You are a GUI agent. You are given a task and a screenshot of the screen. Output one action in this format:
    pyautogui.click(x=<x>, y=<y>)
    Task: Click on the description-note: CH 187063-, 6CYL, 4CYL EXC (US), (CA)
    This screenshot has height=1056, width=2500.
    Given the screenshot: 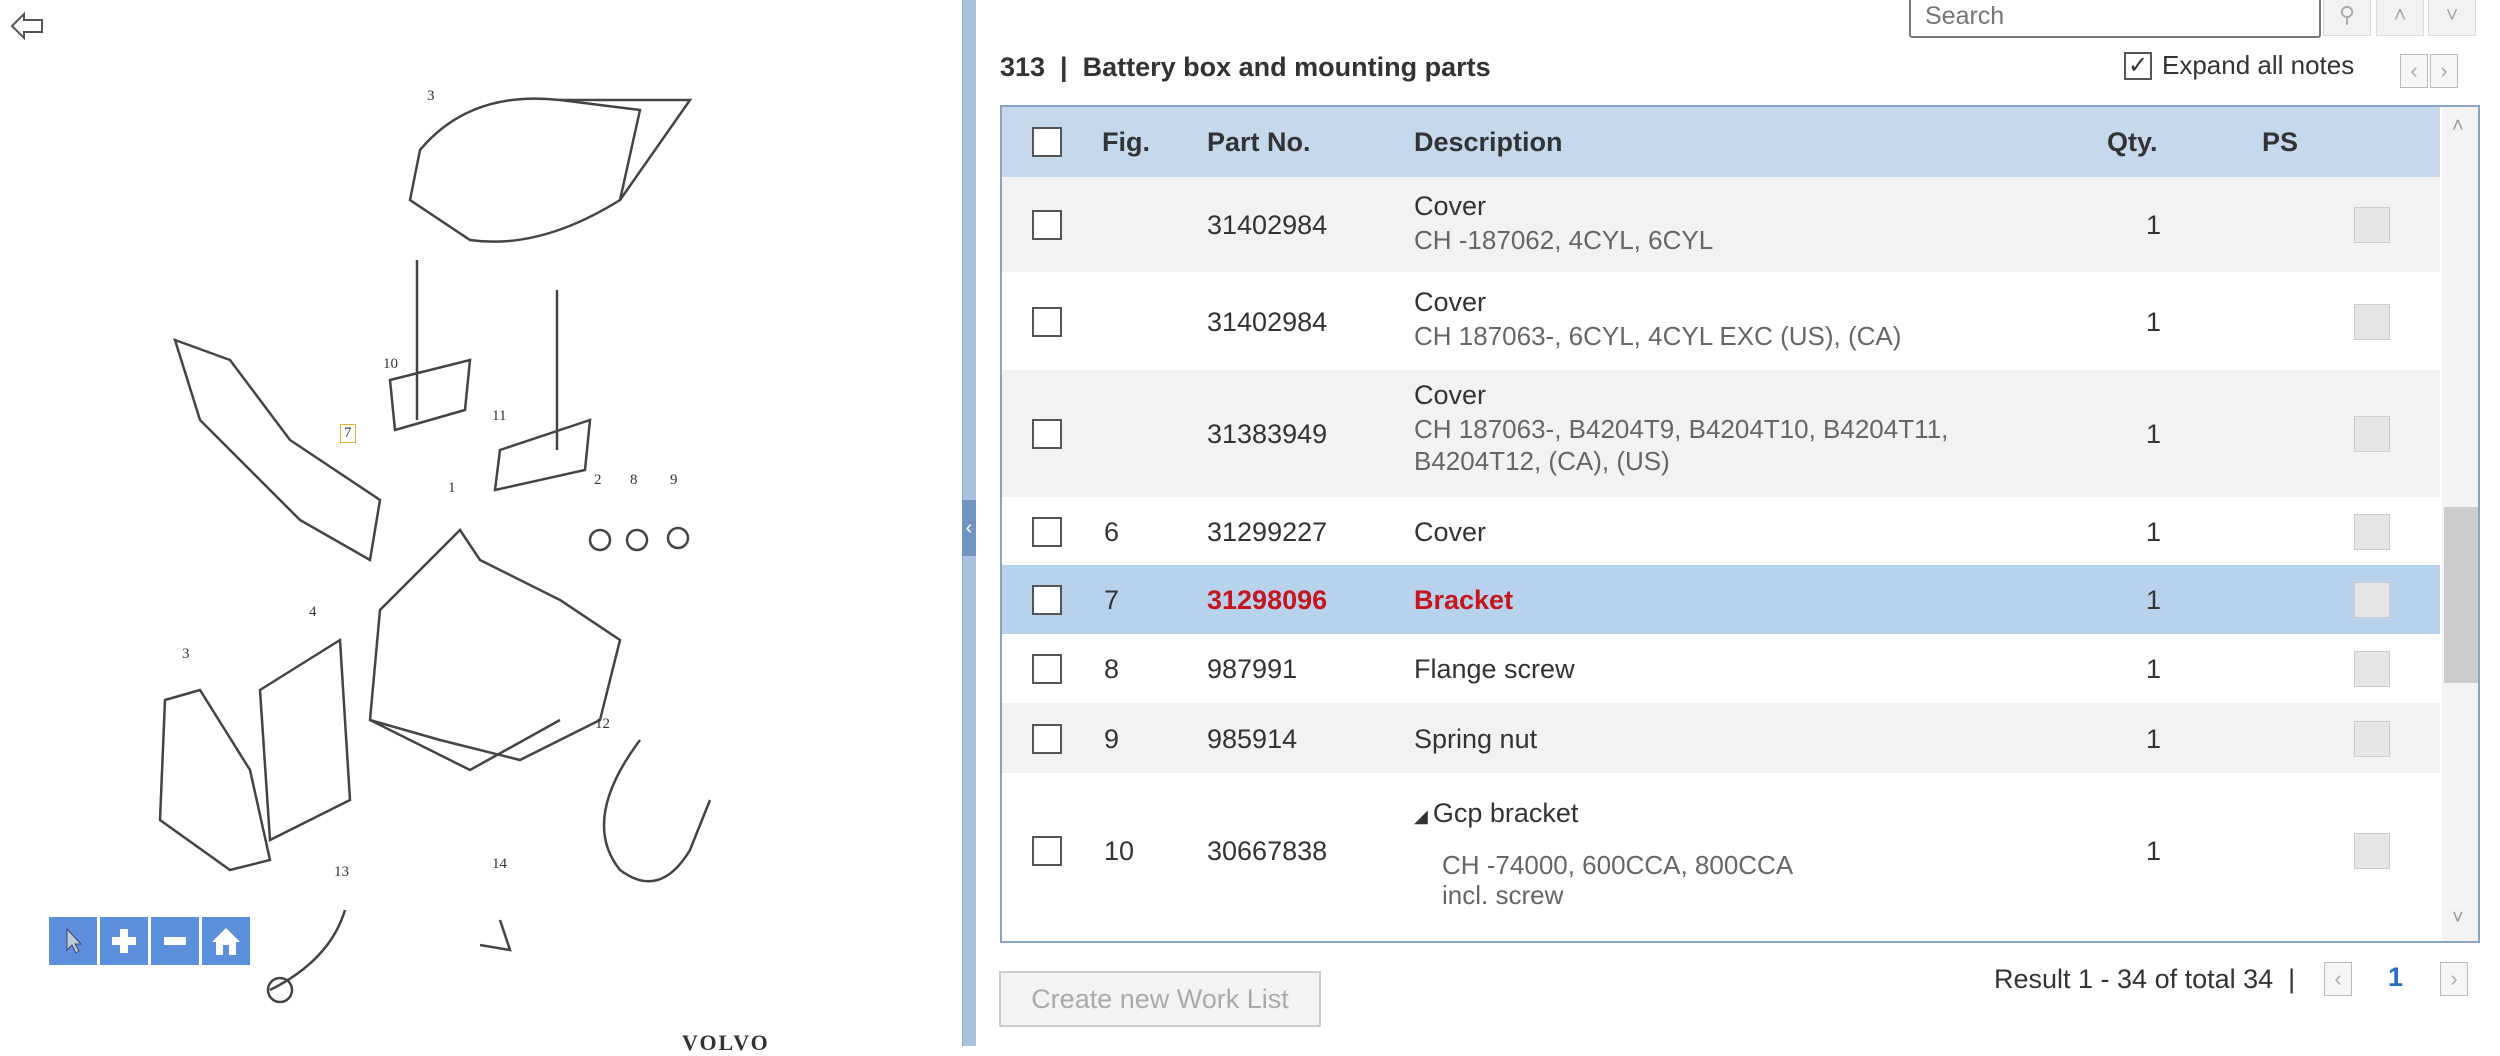 What is the action you would take?
    pyautogui.click(x=1658, y=336)
    